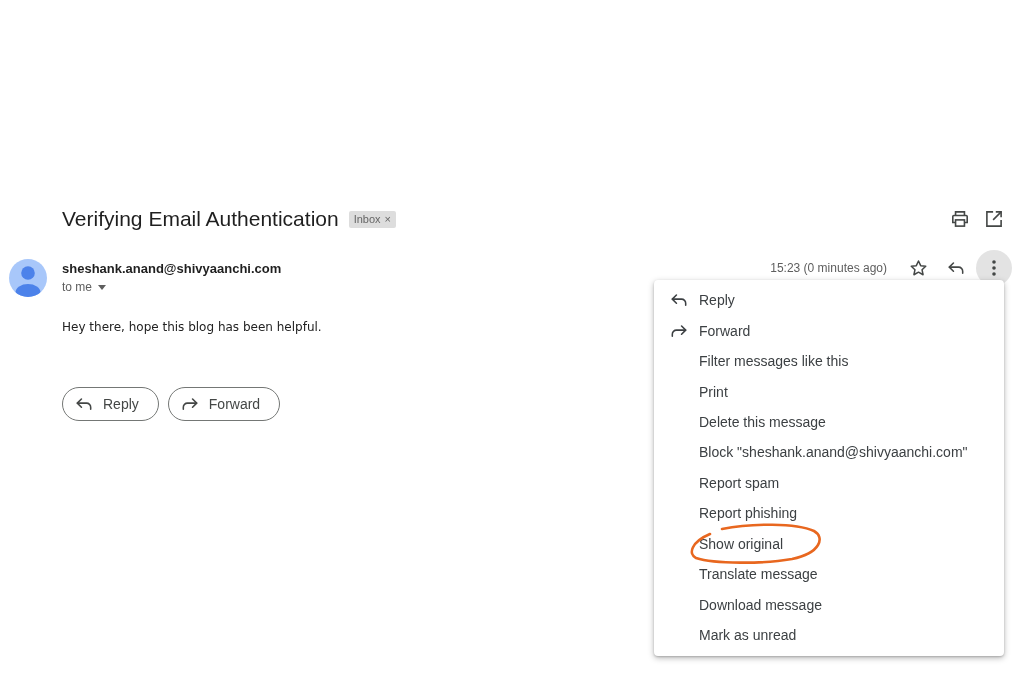  I want to click on menu-item: Report spam, so click(829, 483).